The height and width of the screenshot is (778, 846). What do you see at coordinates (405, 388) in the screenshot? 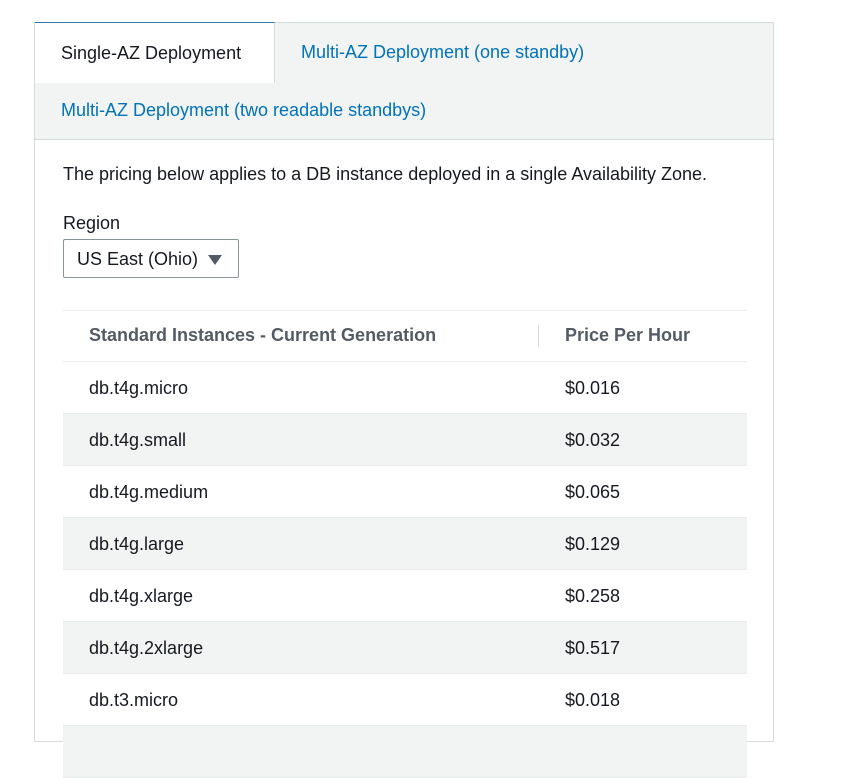
I see `table-row: db.t4g.micro $0.016` at bounding box center [405, 388].